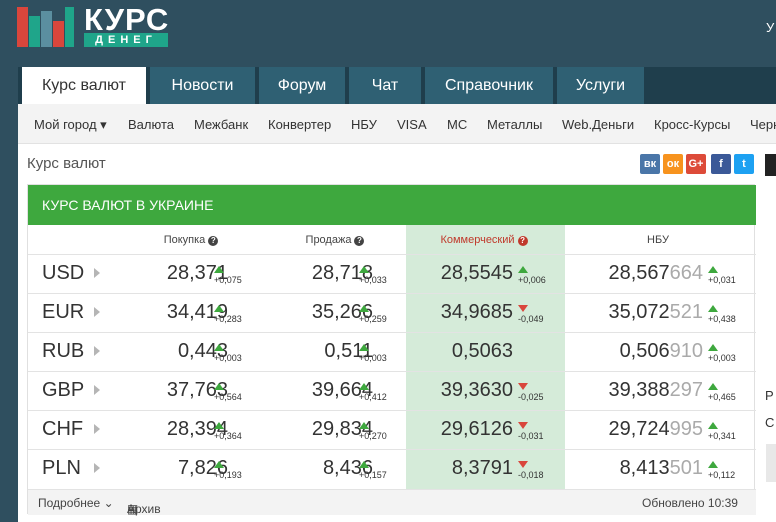 Image resolution: width=776 pixels, height=522 pixels. Describe the element at coordinates (63, 273) in the screenshot. I see `currency-code: USD` at that location.